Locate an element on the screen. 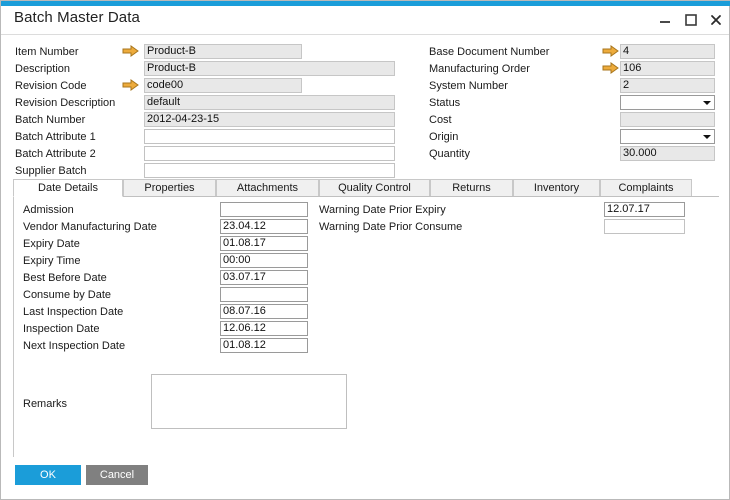 The width and height of the screenshot is (730, 500). tab-inventory: Inventory is located at coordinates (556, 188).